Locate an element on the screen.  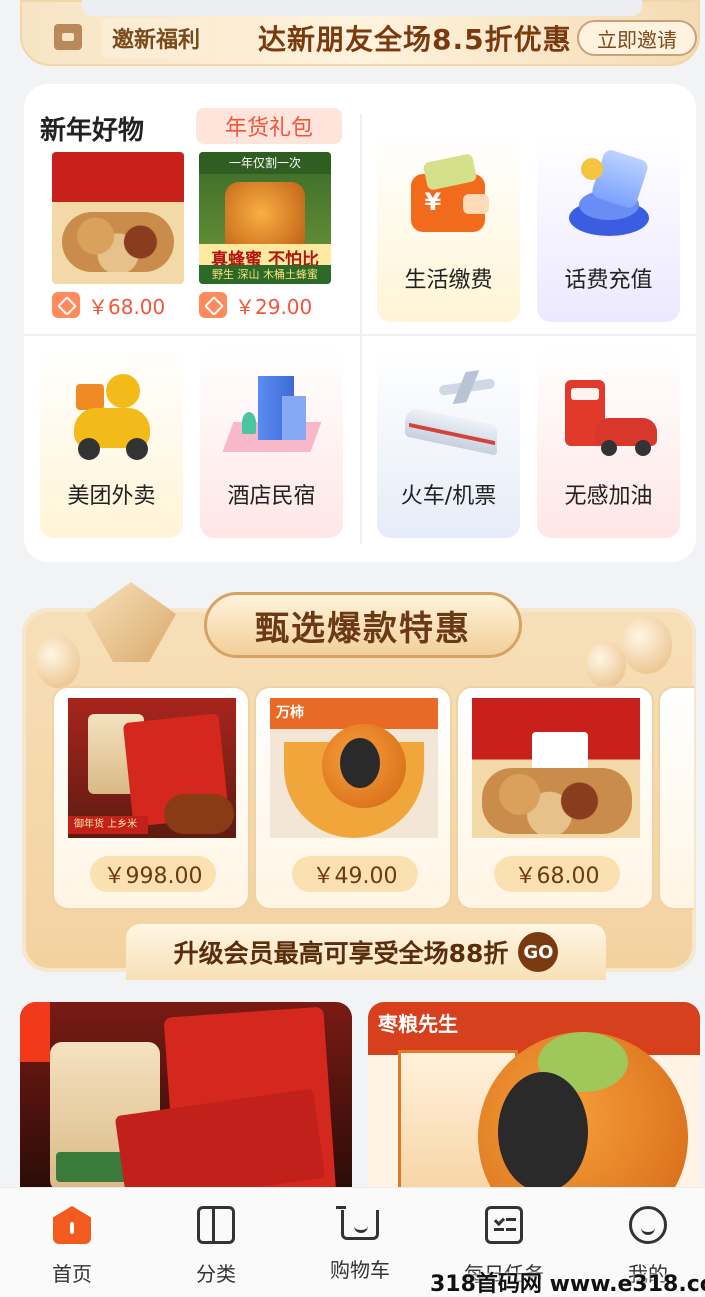
promo-price: ￥998.00 is located at coordinates (153, 874).